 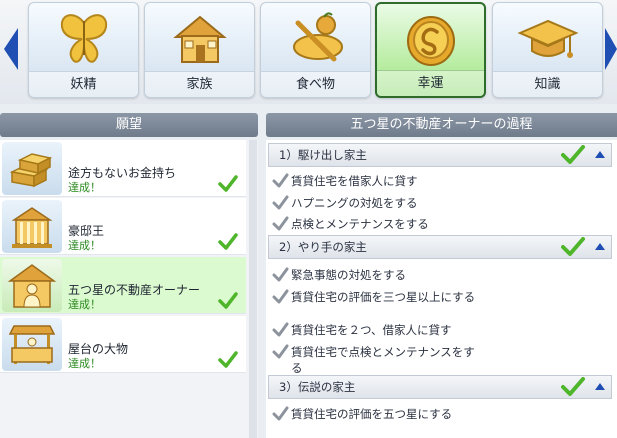 I want to click on previous-category-arrow, so click(x=11, y=49).